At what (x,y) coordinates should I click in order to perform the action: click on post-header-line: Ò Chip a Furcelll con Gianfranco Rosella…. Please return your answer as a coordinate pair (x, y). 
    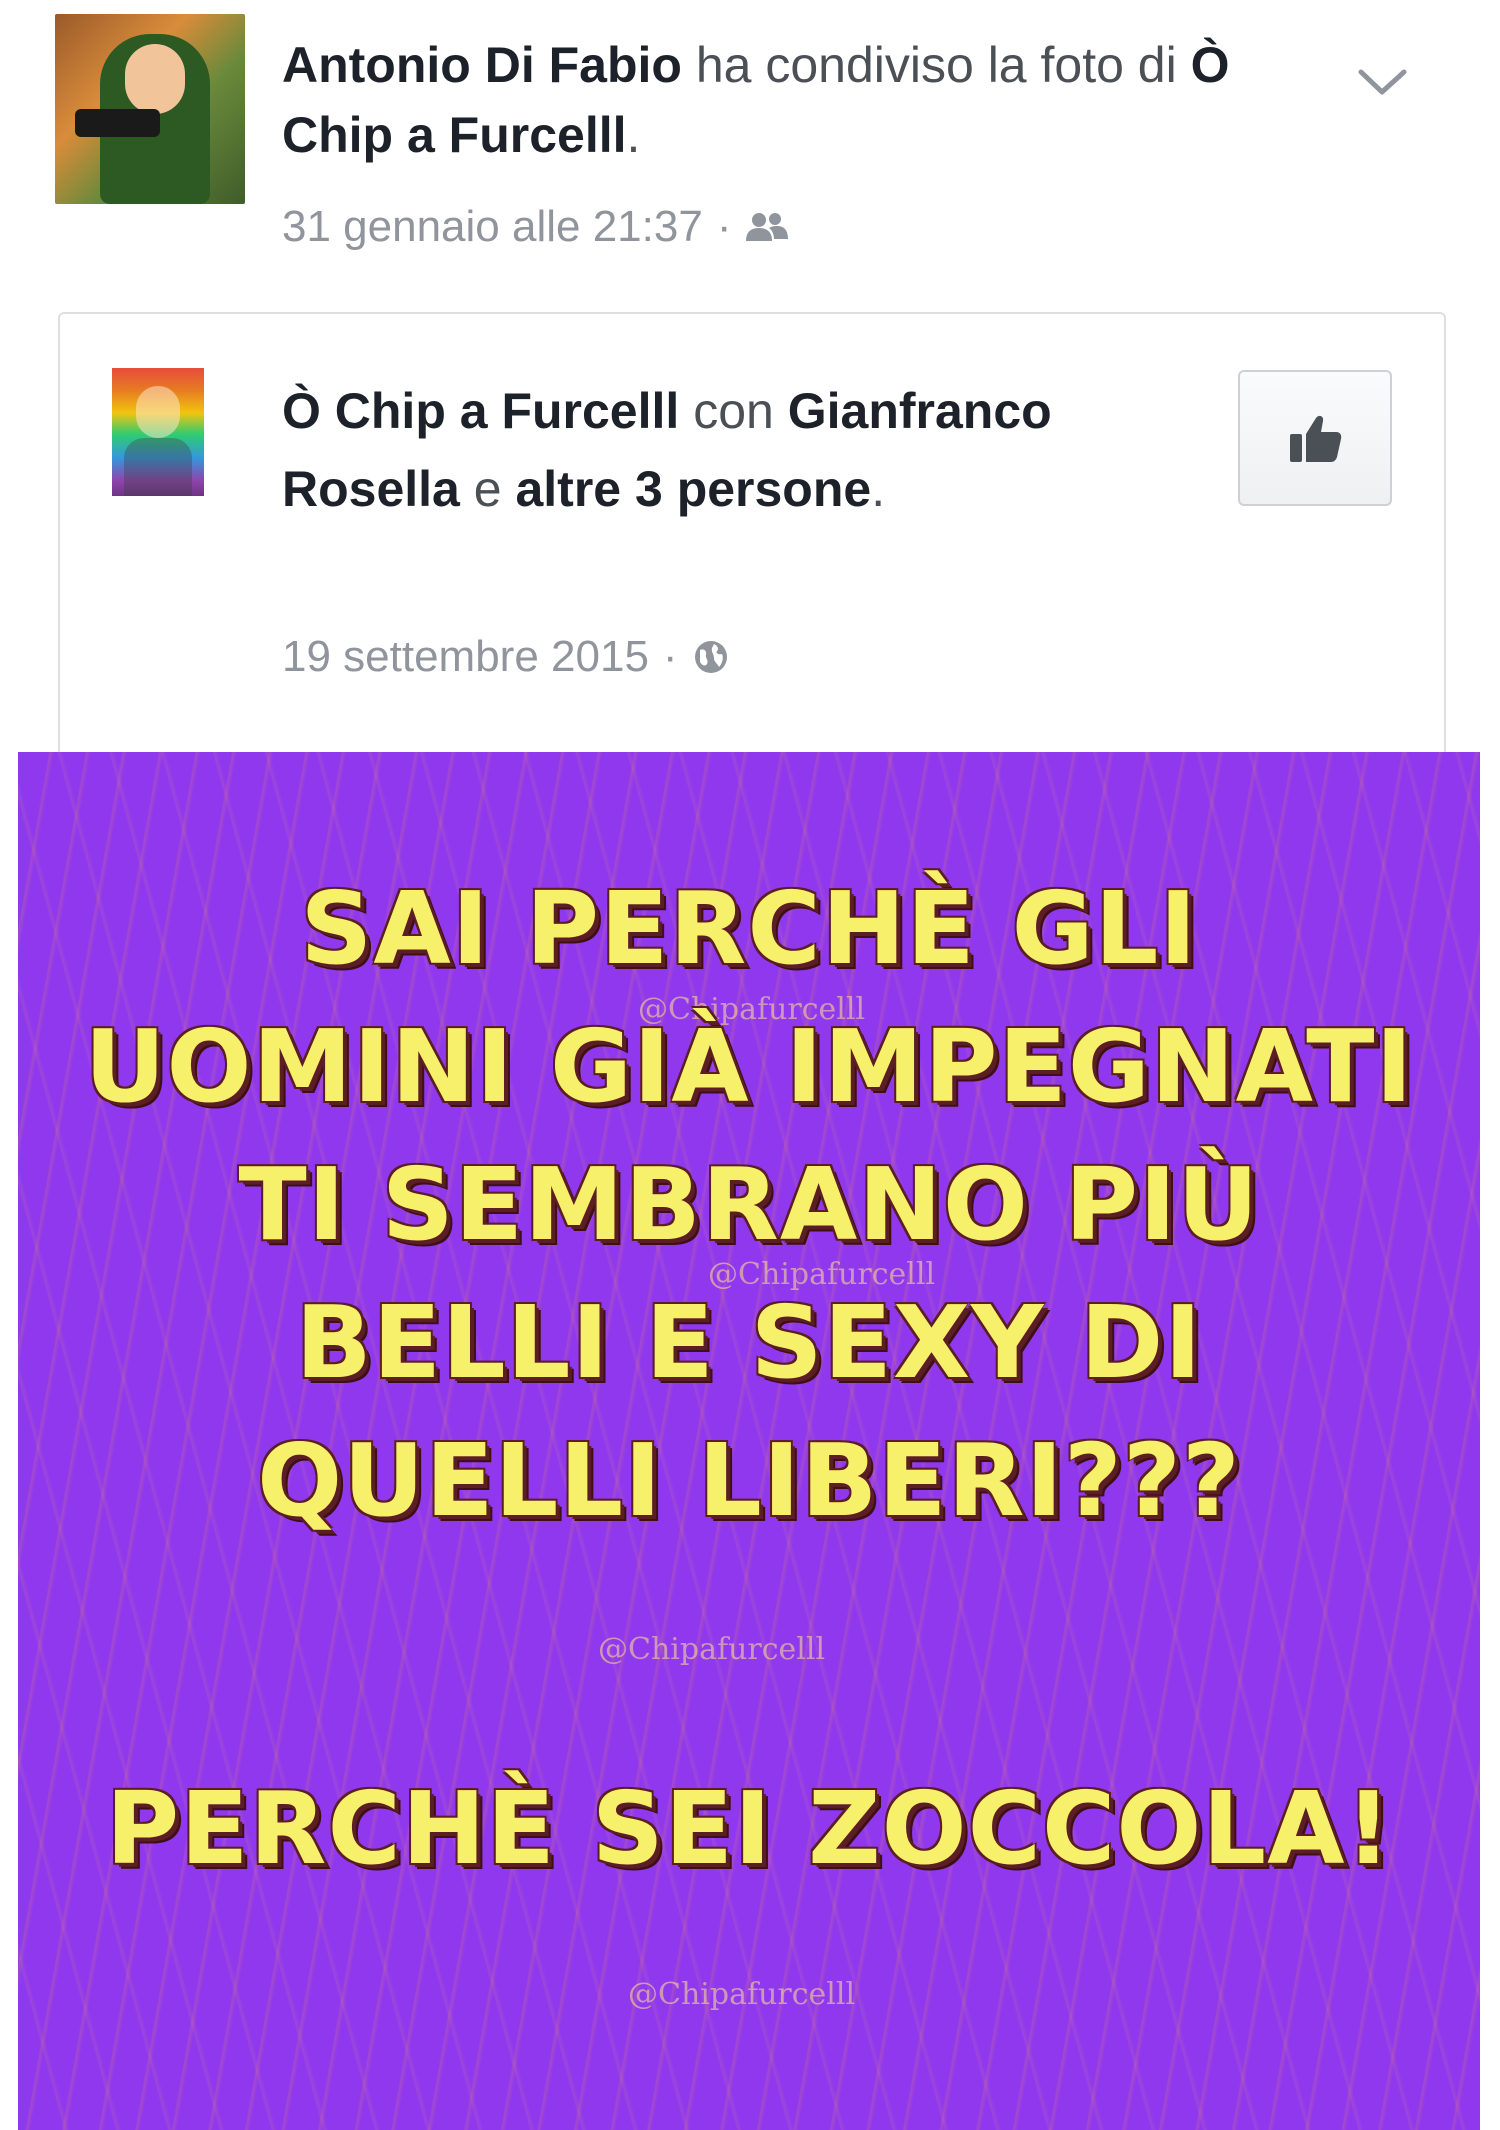
    Looking at the image, I should click on (742, 450).